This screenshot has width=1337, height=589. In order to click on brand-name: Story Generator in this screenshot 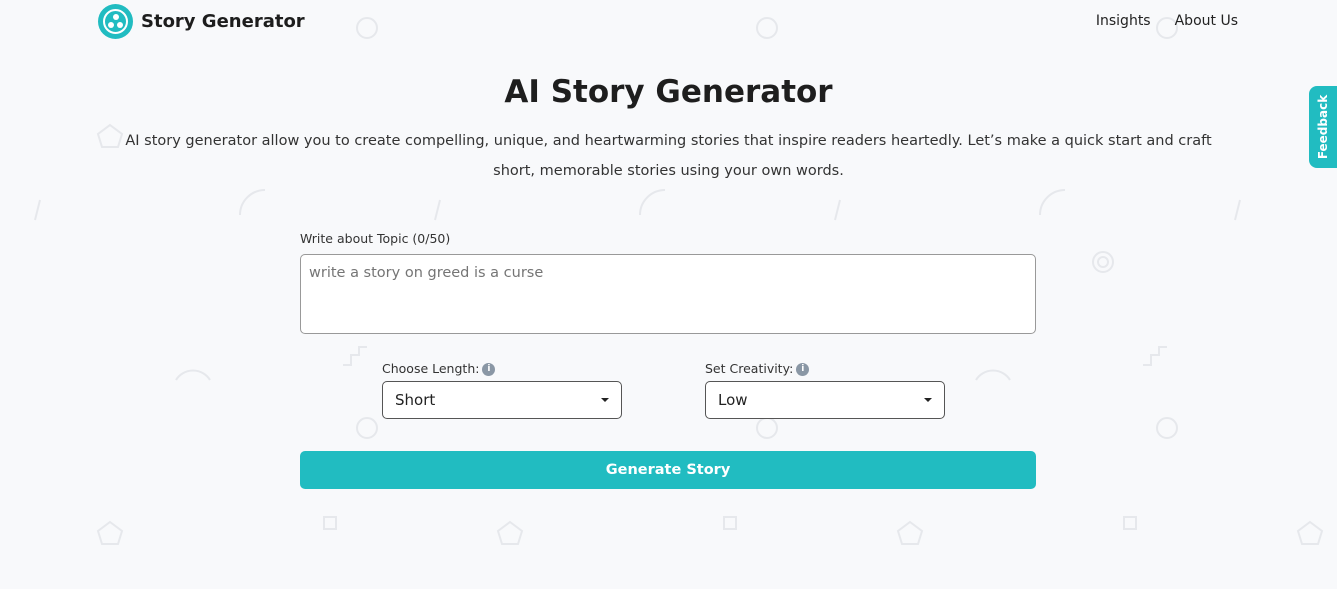, I will do `click(223, 21)`.